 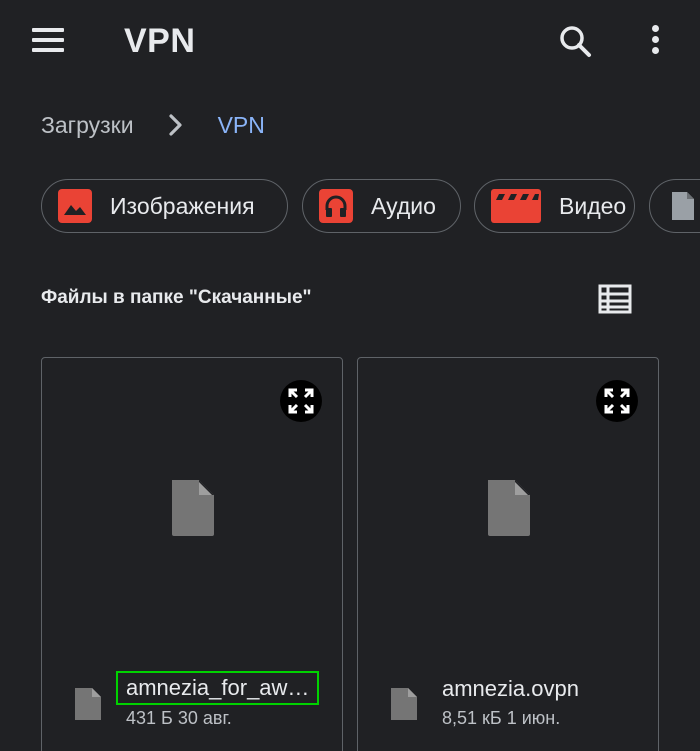 What do you see at coordinates (179, 718) in the screenshot?
I see `file-meta: 431 Б 30 авг.` at bounding box center [179, 718].